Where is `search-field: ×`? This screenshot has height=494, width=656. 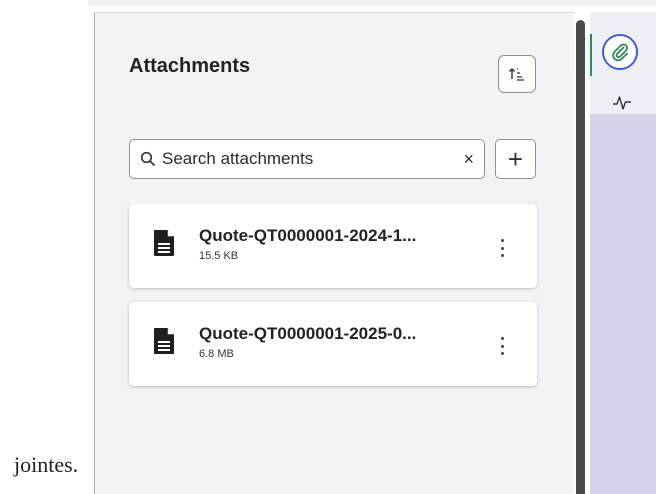 search-field: × is located at coordinates (307, 159).